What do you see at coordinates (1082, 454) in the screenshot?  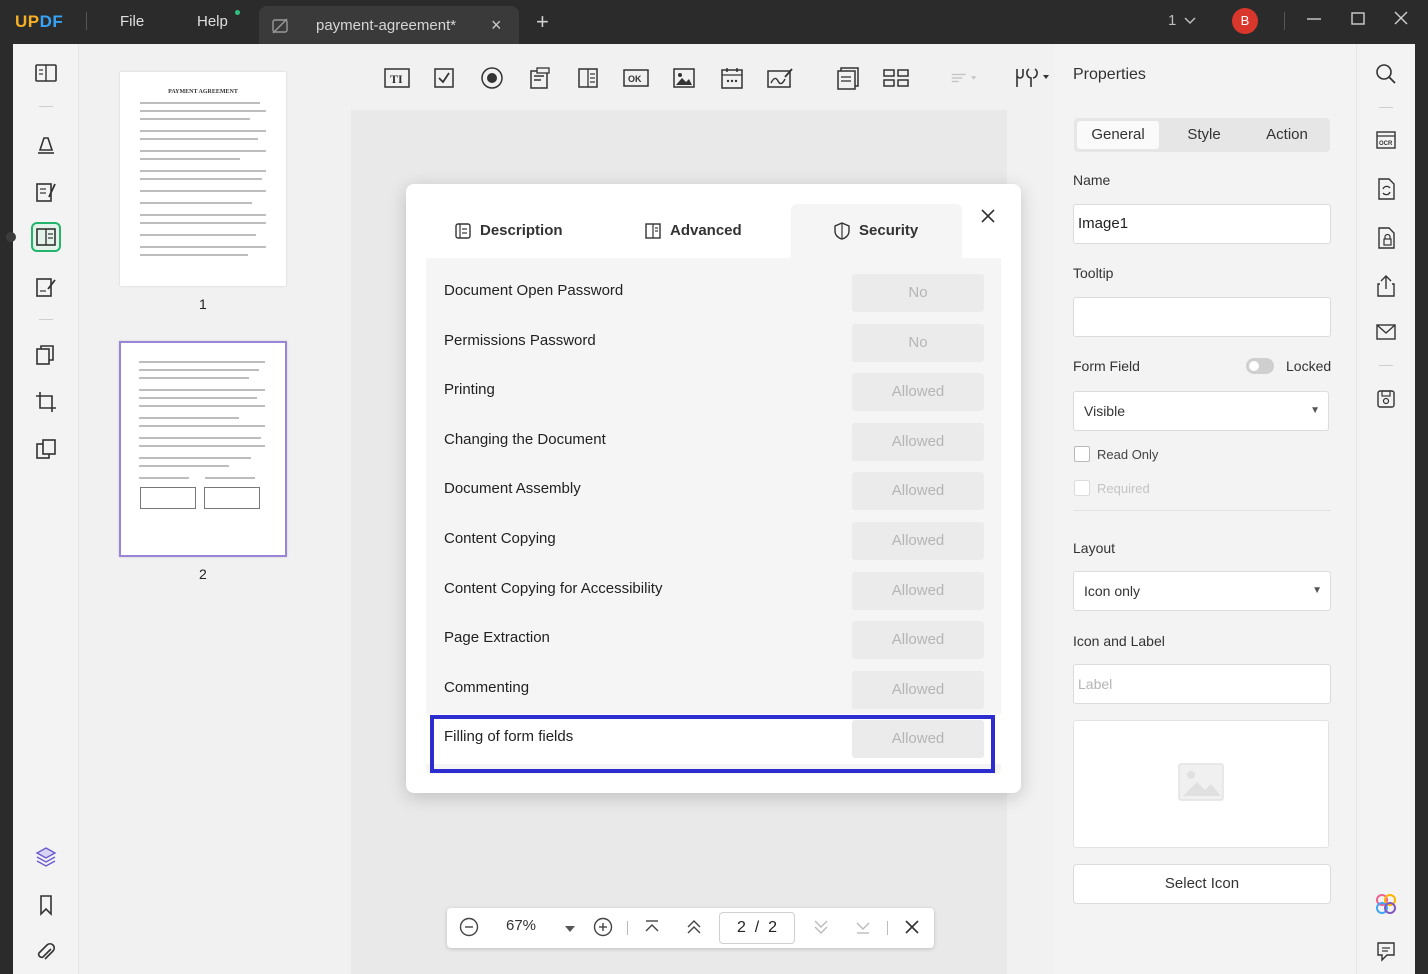 I see `read-only-checkbox` at bounding box center [1082, 454].